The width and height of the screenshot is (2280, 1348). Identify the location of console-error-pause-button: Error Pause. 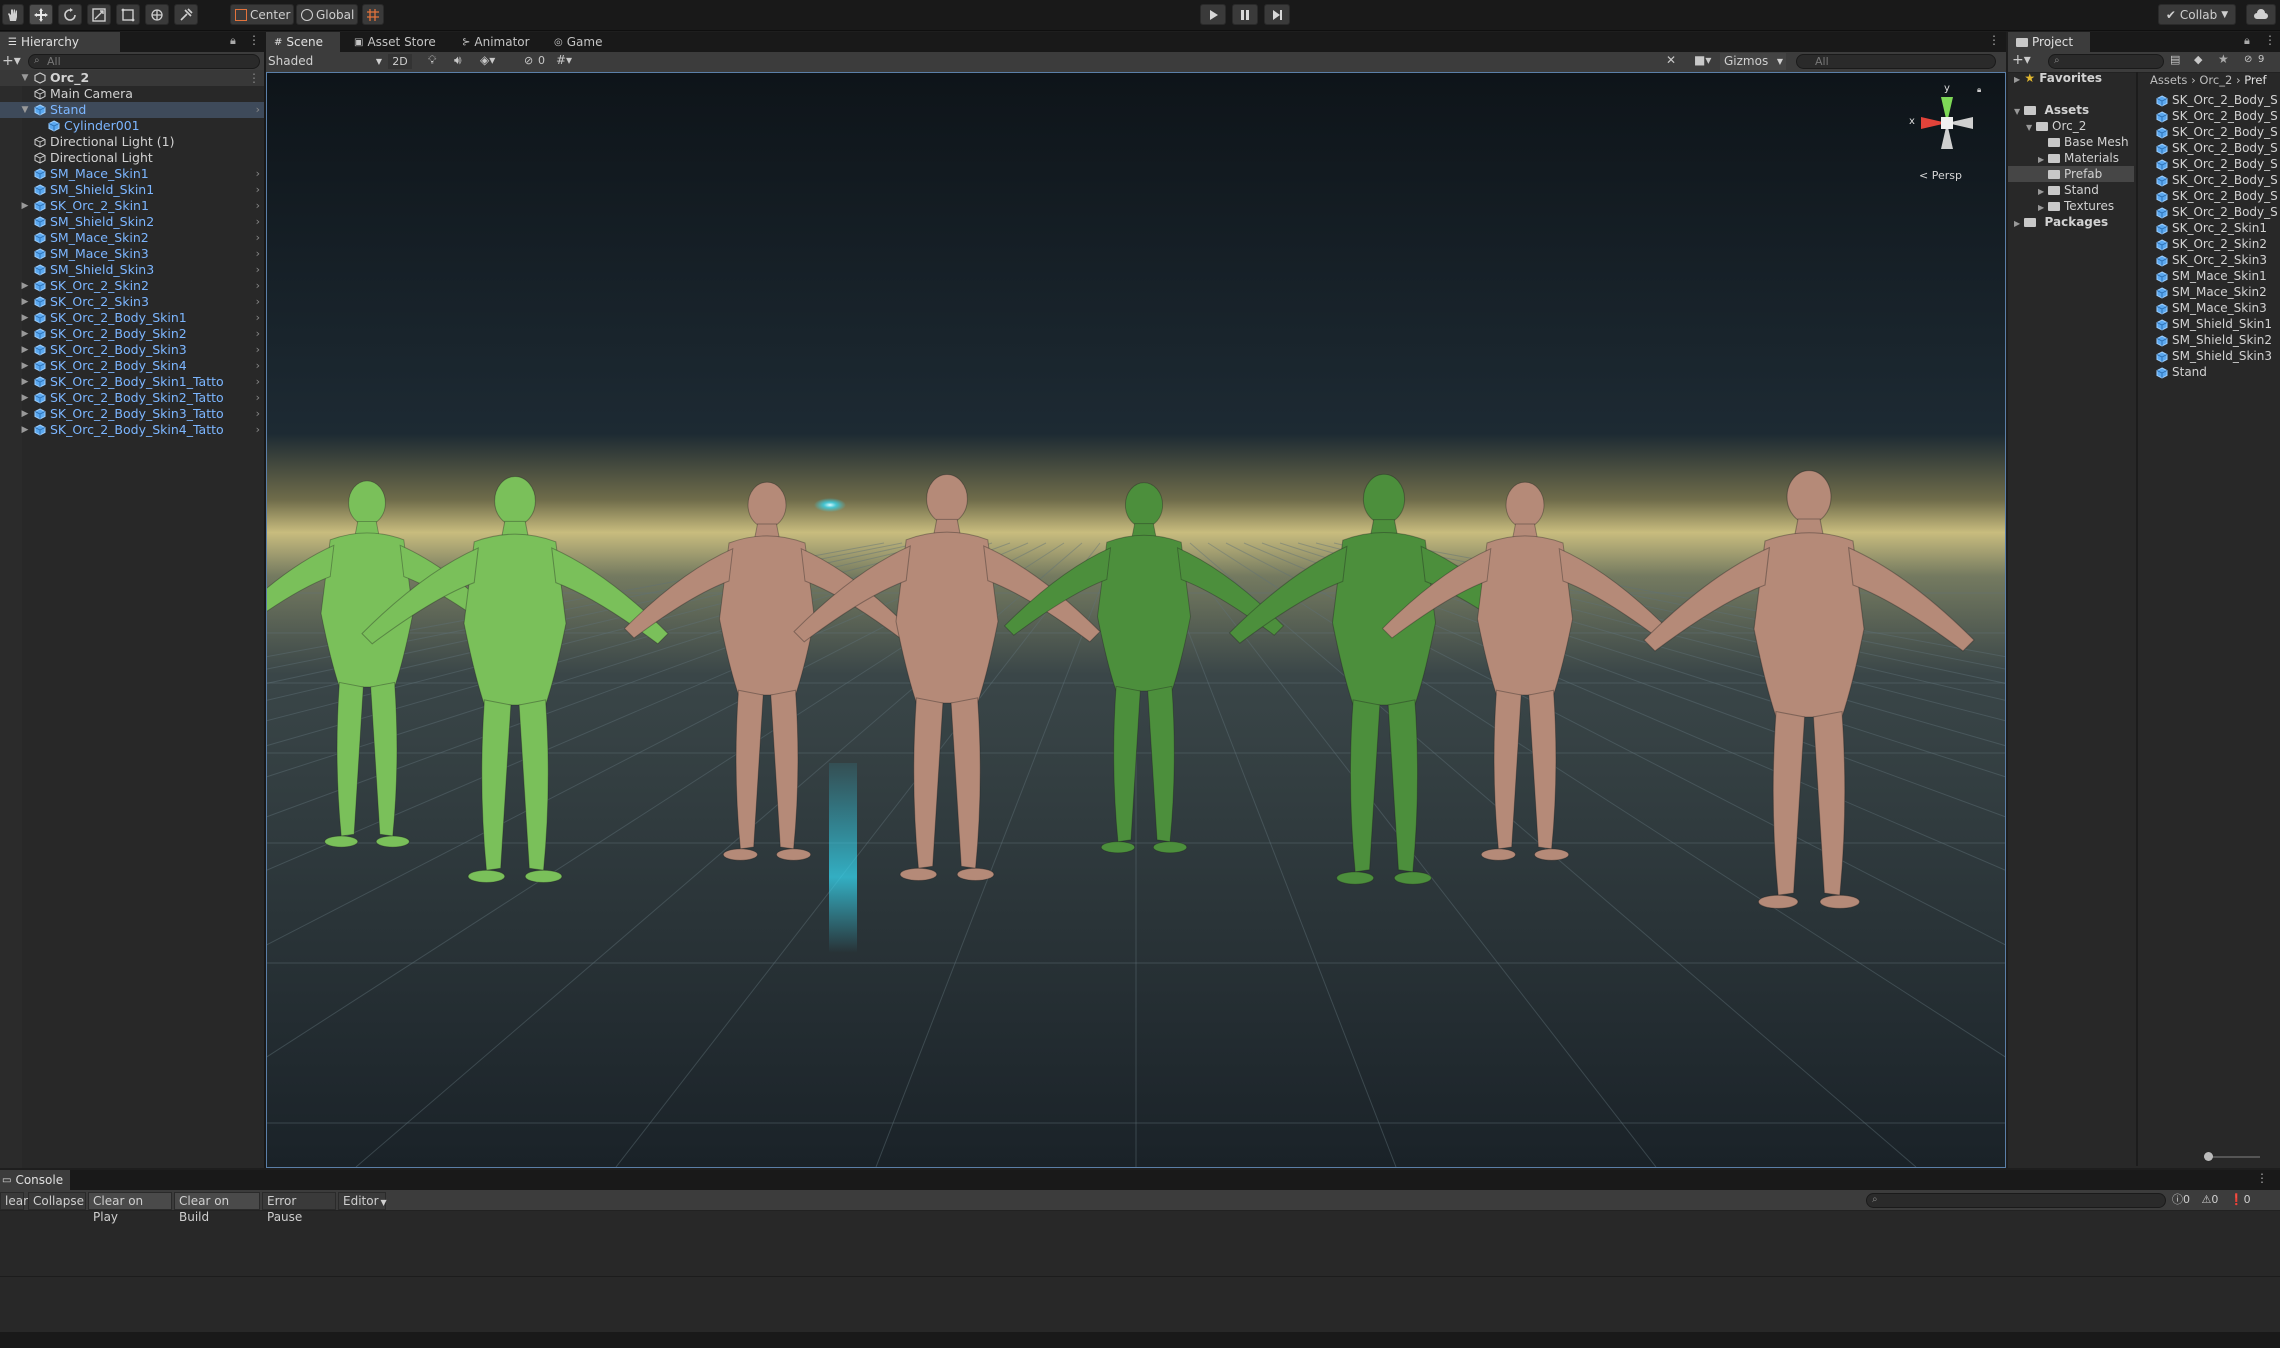
(299, 1208).